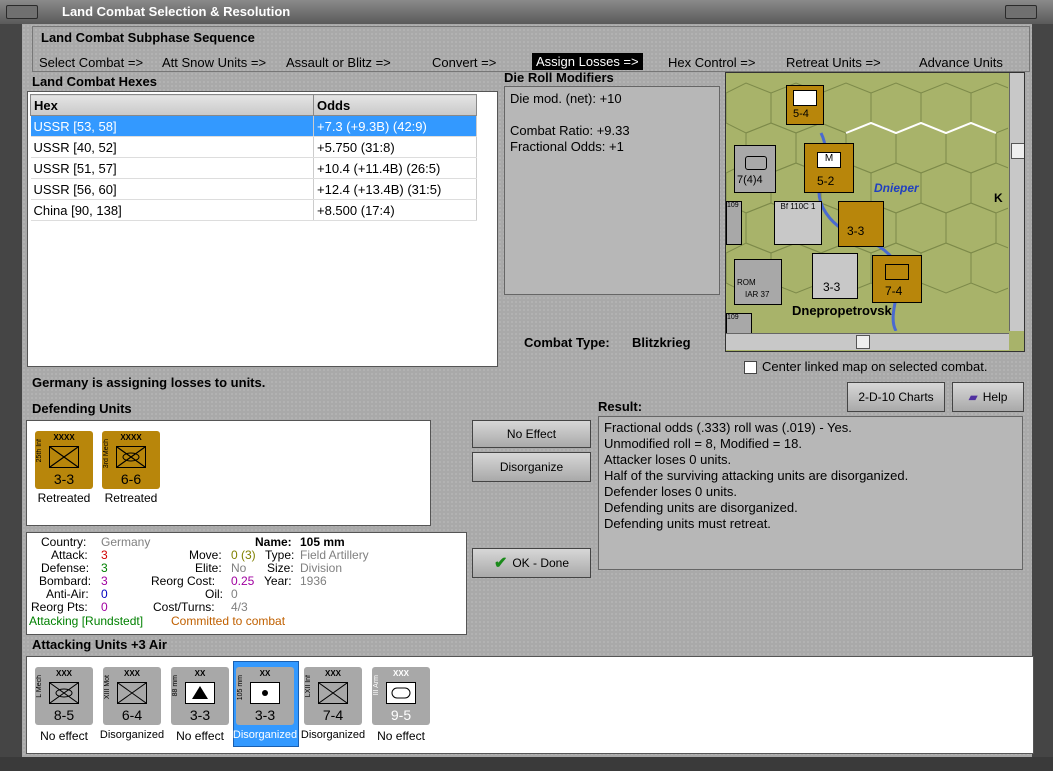 Image resolution: width=1053 pixels, height=771 pixels. I want to click on defending-unit: XXXX 3rd Mech 6-6, so click(131, 460).